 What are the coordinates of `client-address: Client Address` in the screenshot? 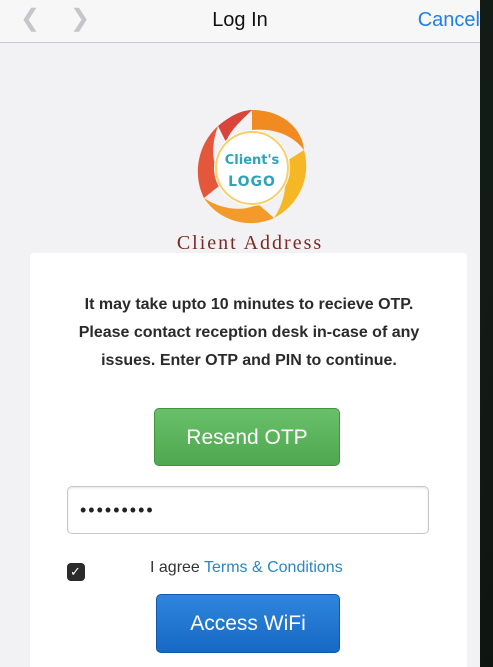 It's located at (250, 243).